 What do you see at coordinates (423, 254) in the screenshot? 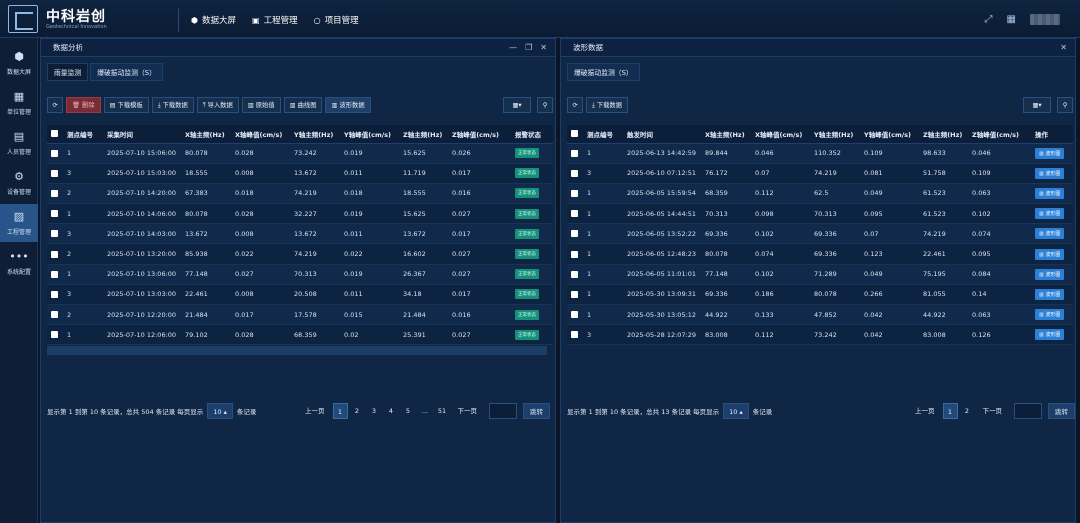
I see `table-cell: 16.602` at bounding box center [423, 254].